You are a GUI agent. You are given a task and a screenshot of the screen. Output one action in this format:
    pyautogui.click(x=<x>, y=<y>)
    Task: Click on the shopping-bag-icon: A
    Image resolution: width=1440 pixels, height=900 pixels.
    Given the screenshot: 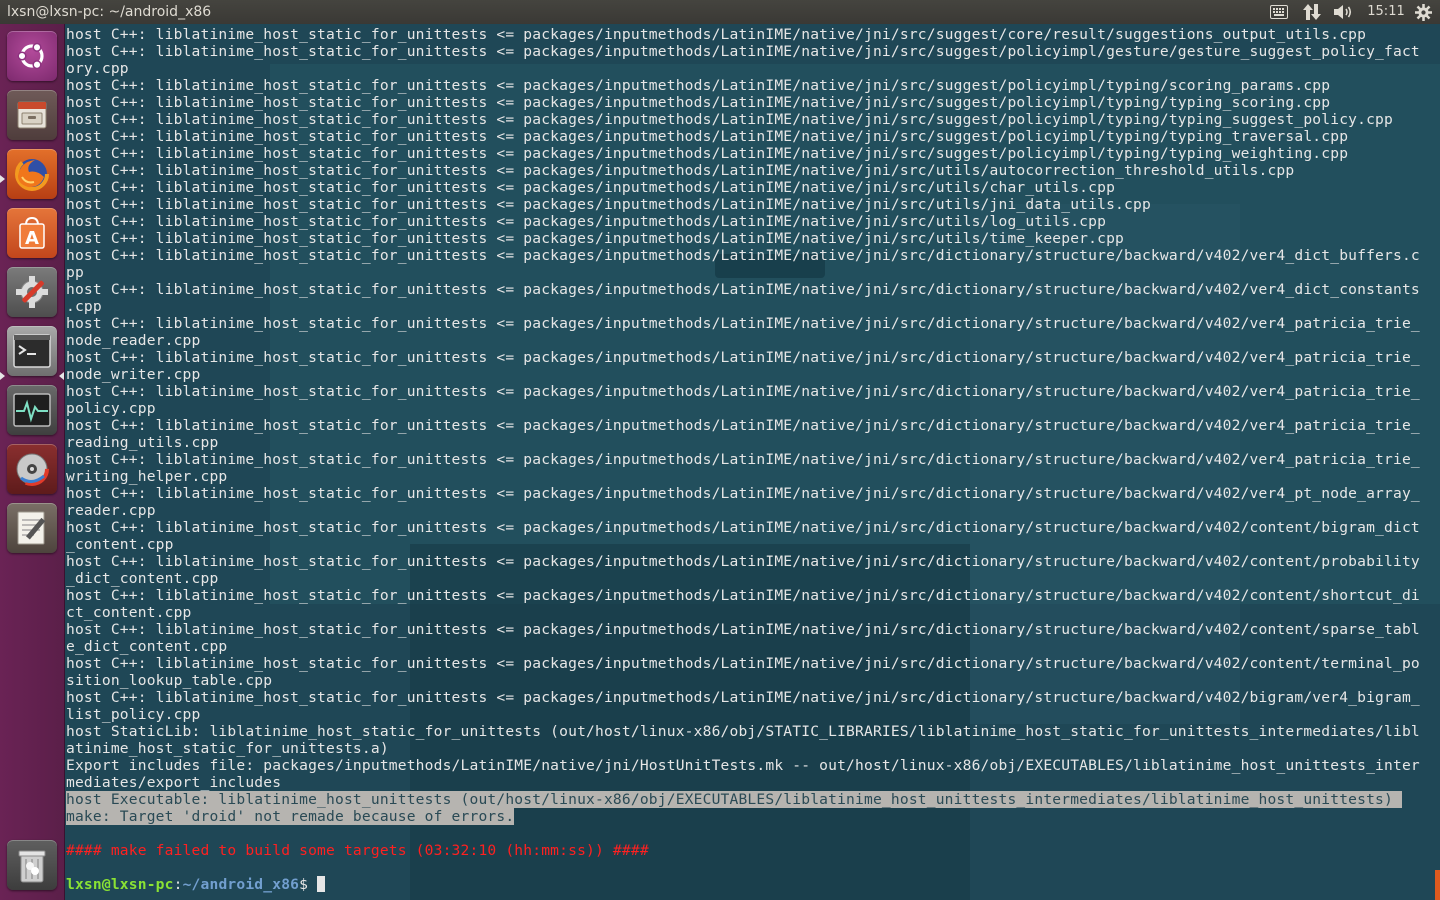 What is the action you would take?
    pyautogui.click(x=32, y=233)
    